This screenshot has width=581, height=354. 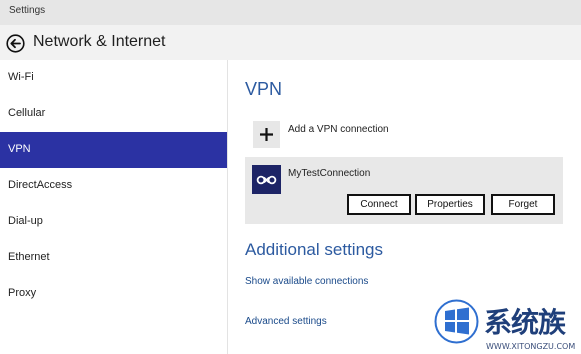 What do you see at coordinates (523, 204) in the screenshot?
I see `forget-button: Forget` at bounding box center [523, 204].